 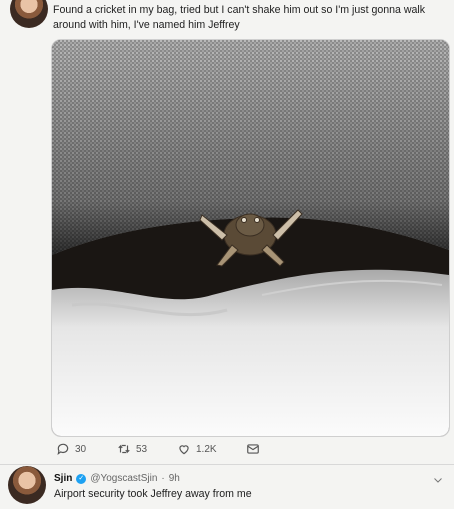 I want to click on reply-icon, so click(x=63, y=449).